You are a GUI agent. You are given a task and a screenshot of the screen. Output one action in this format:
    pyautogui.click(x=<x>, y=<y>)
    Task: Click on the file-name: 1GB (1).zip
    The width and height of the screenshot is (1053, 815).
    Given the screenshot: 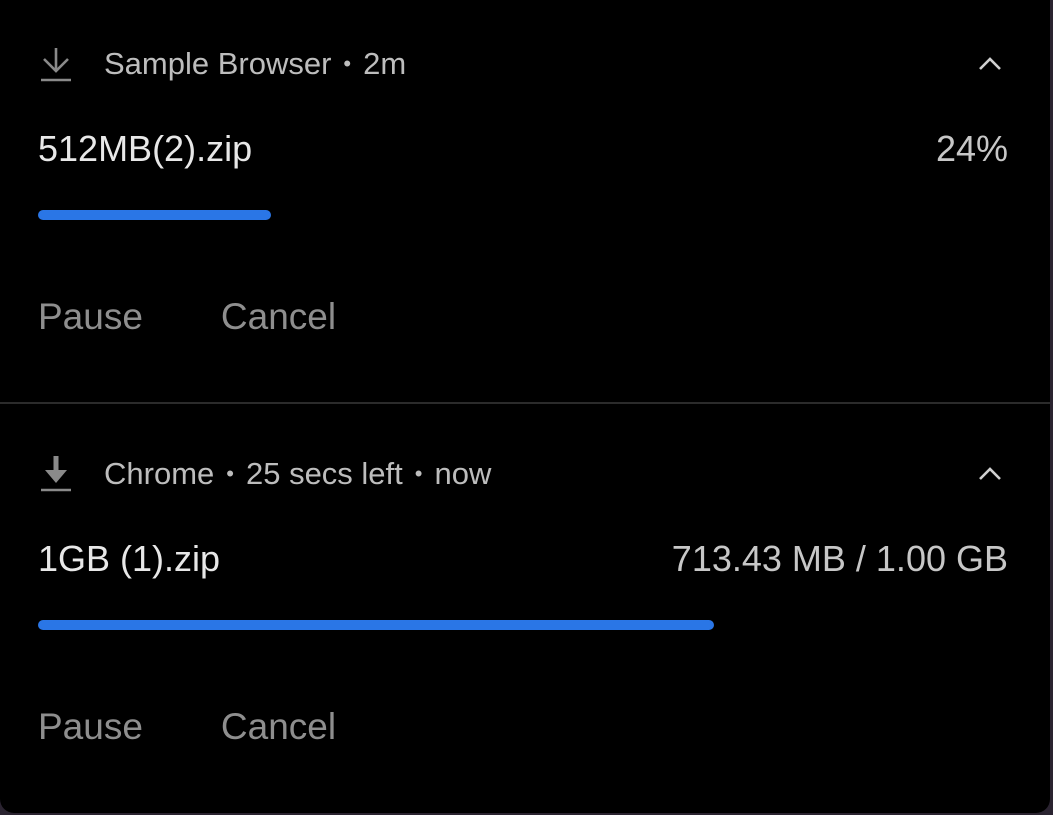 What is the action you would take?
    pyautogui.click(x=129, y=558)
    